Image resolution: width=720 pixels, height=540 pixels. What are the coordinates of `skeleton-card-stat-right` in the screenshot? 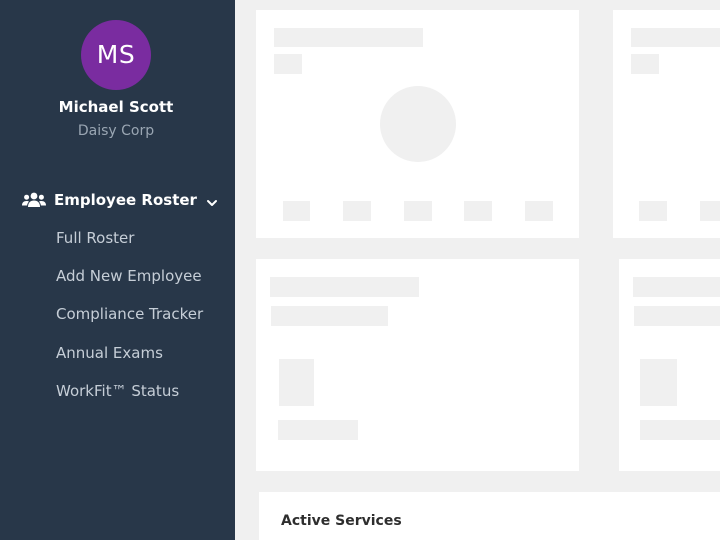 It's located at (669, 365).